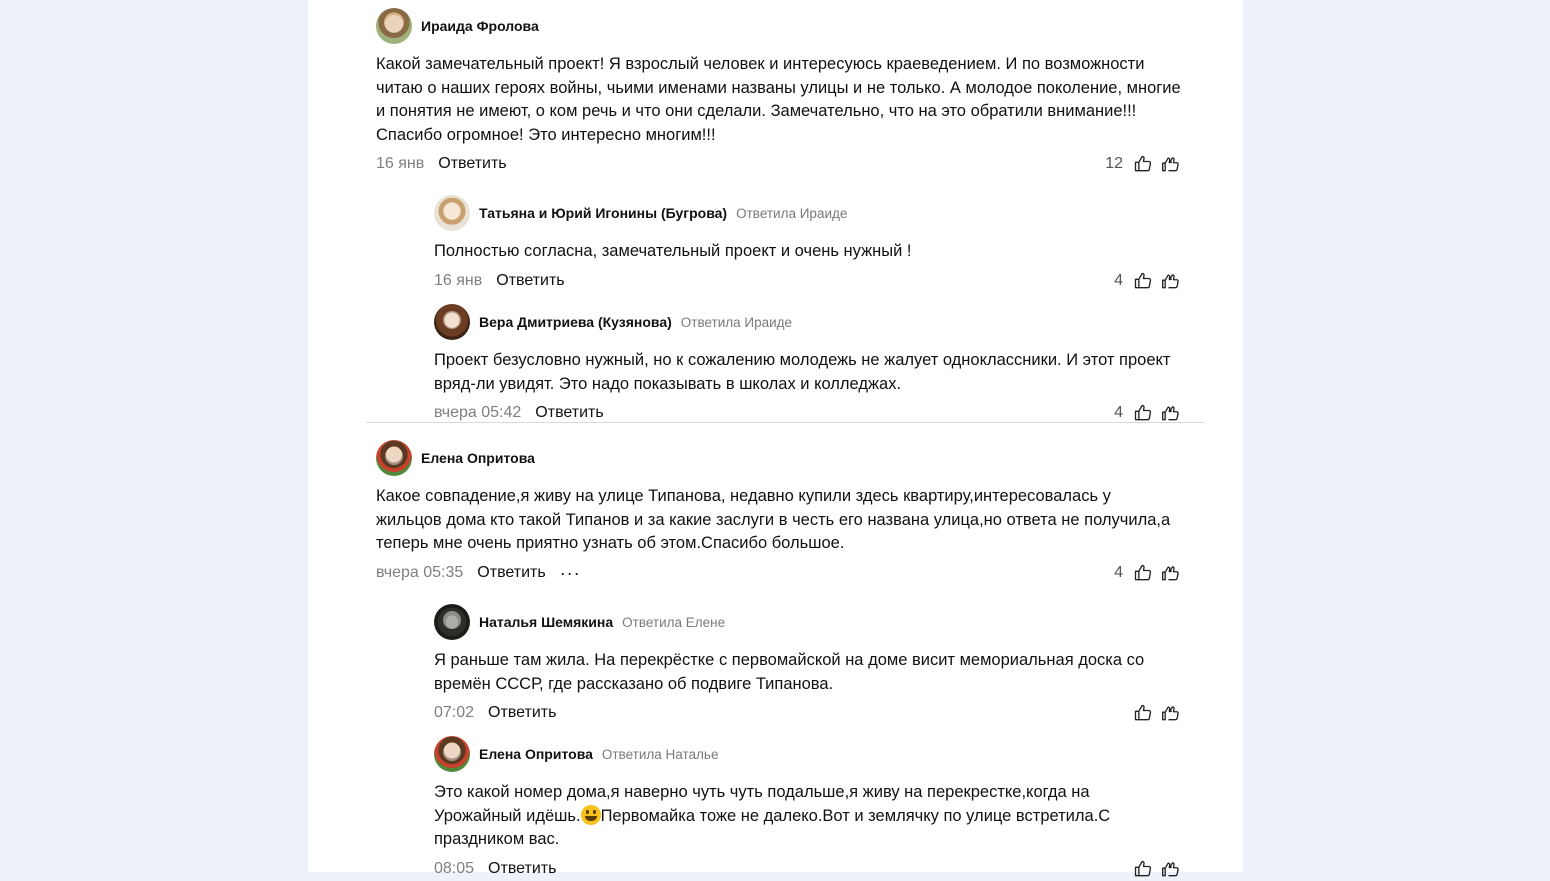  I want to click on comment-header: Наталья Шемякина Ответила Елене, so click(807, 622).